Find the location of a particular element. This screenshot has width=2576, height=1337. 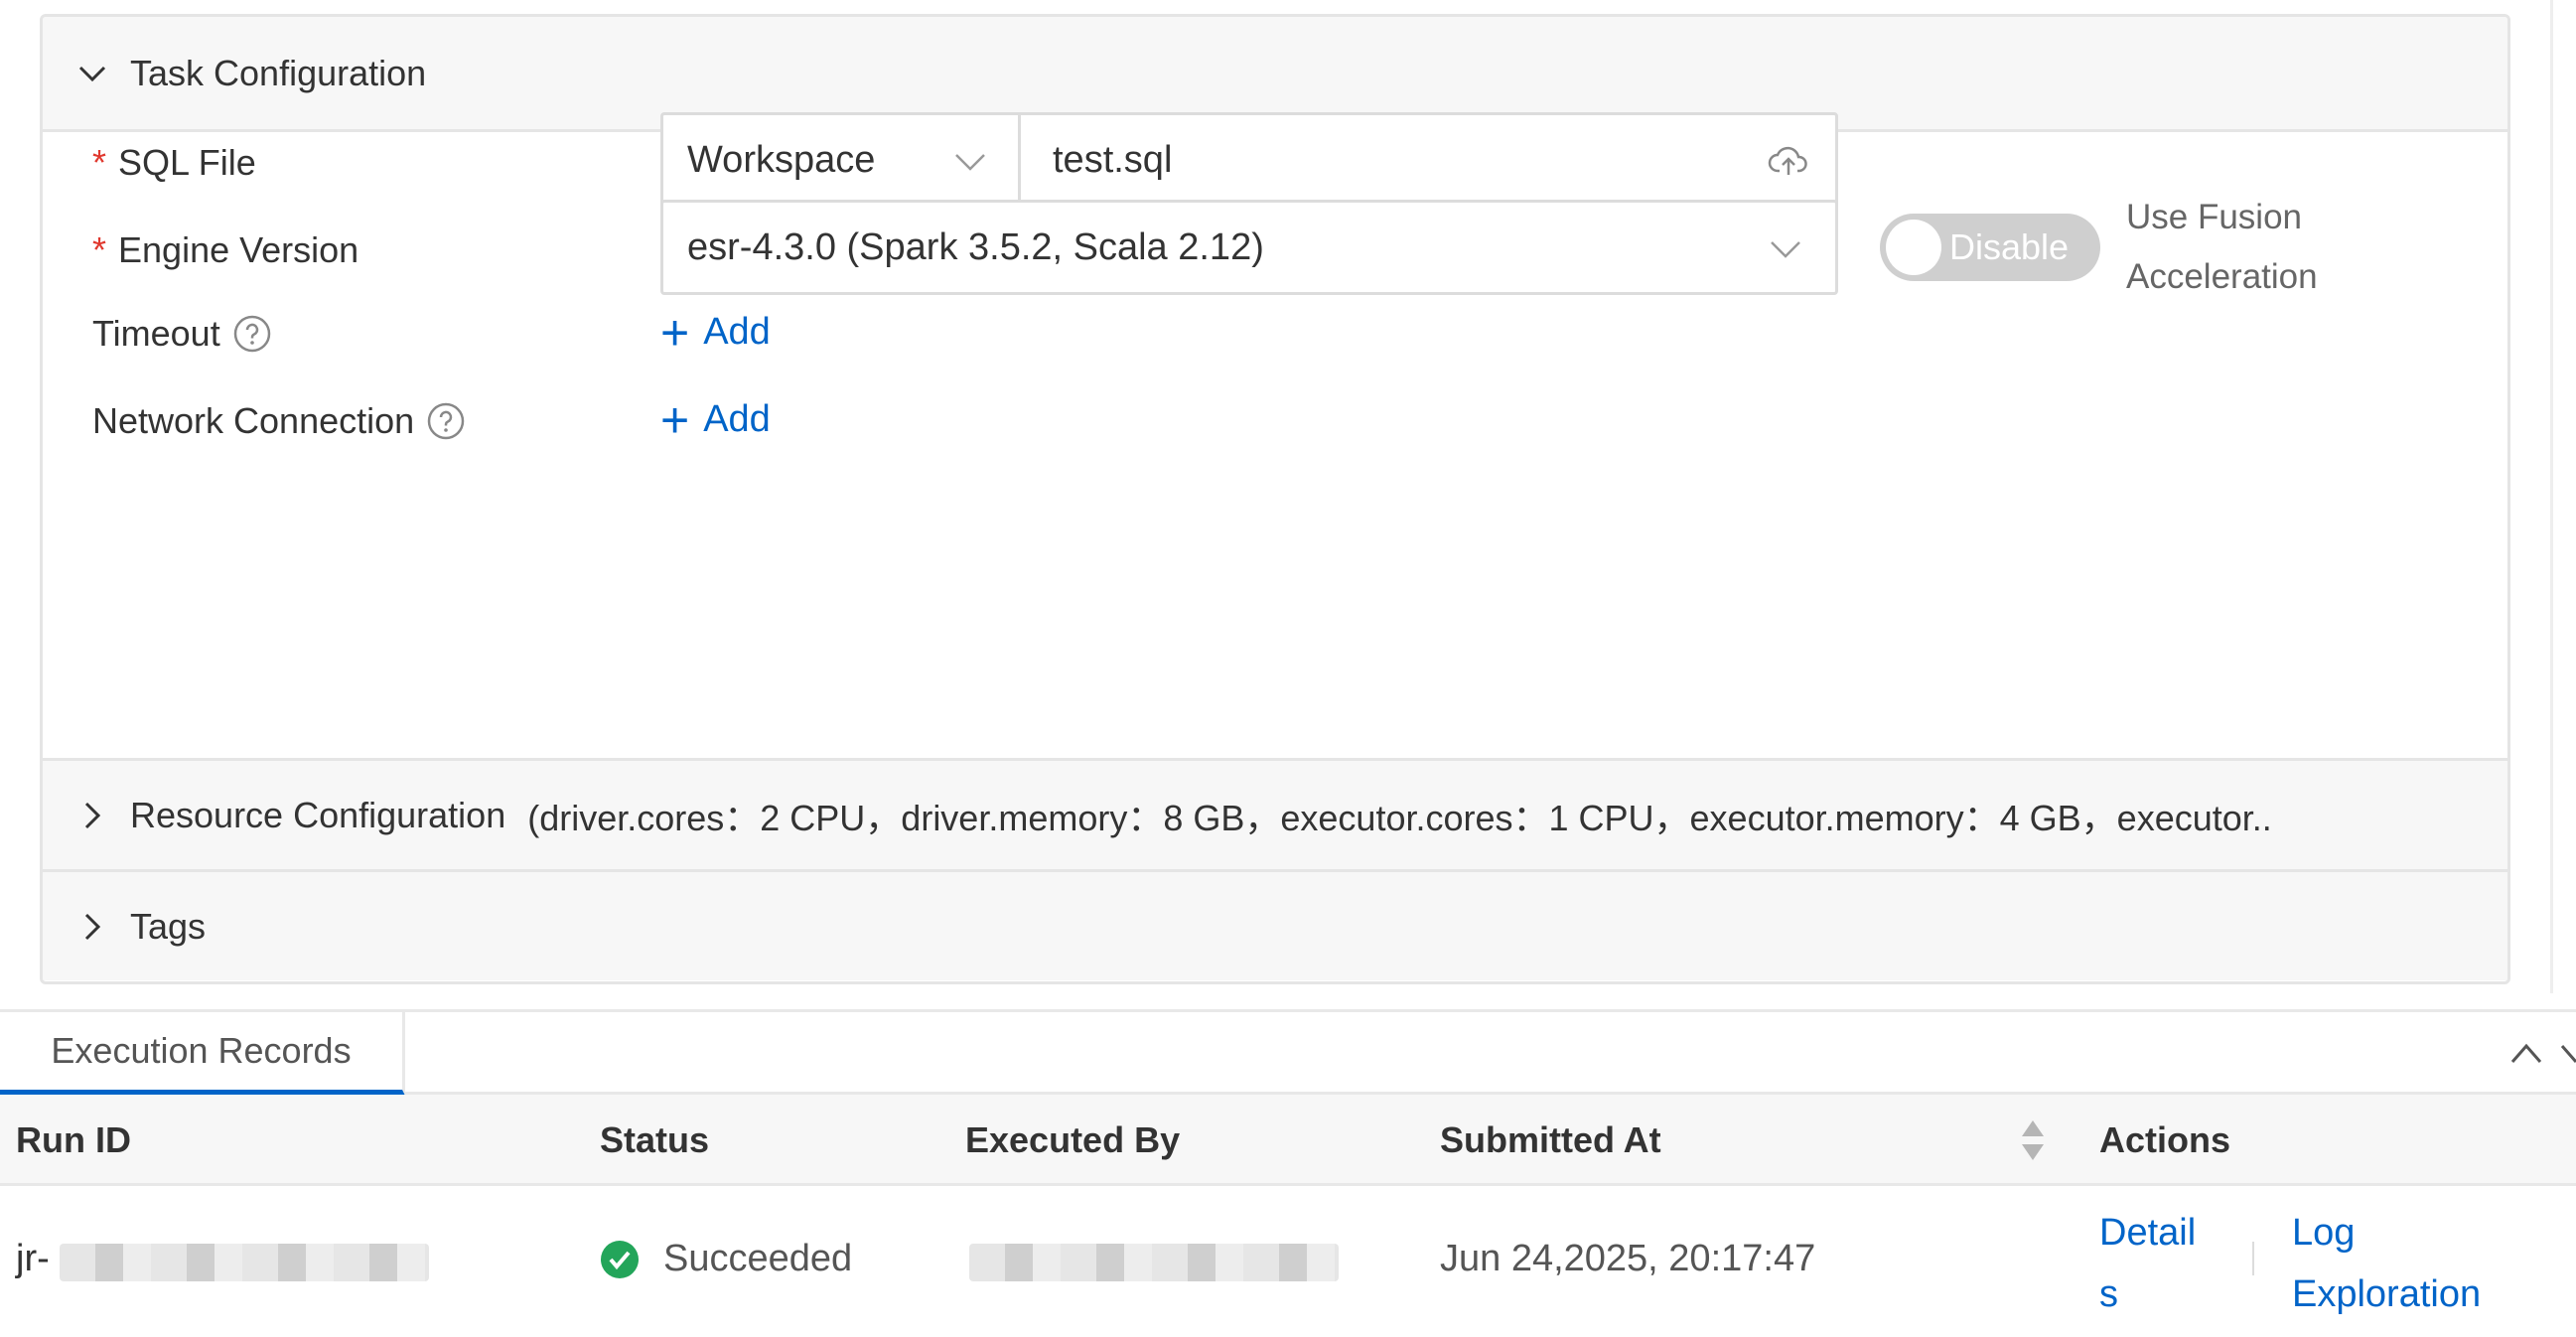

timeout-label: Timeout is located at coordinates (182, 334).